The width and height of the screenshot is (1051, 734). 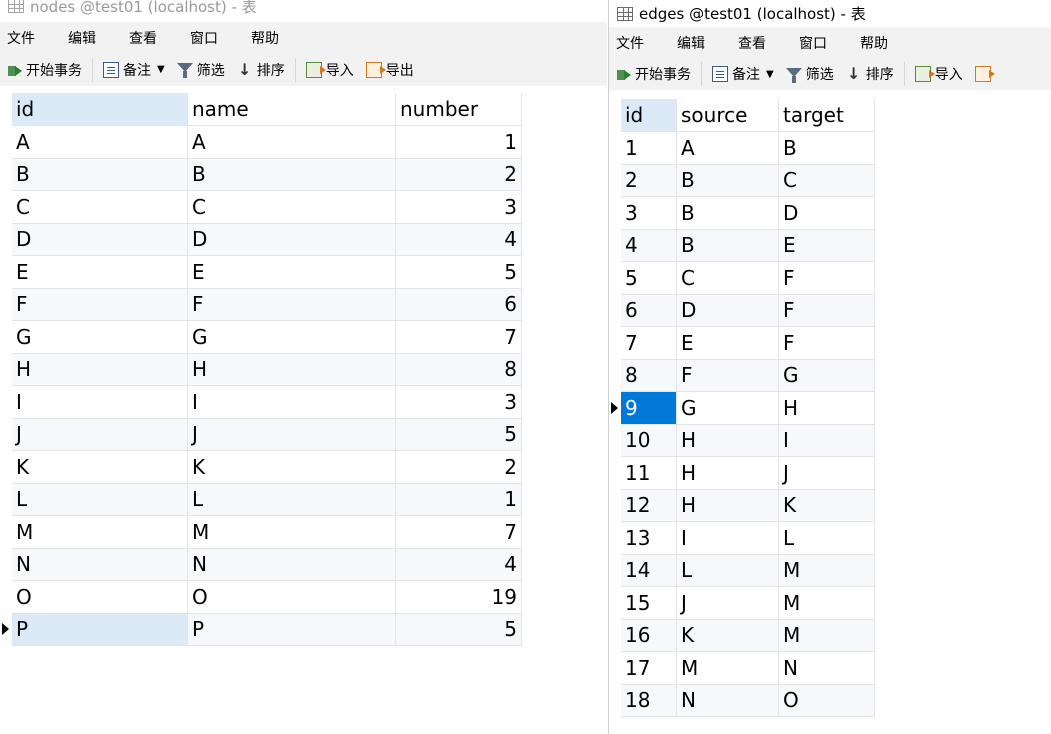 What do you see at coordinates (44, 70) in the screenshot?
I see `begin-transaction-button: 开始事务` at bounding box center [44, 70].